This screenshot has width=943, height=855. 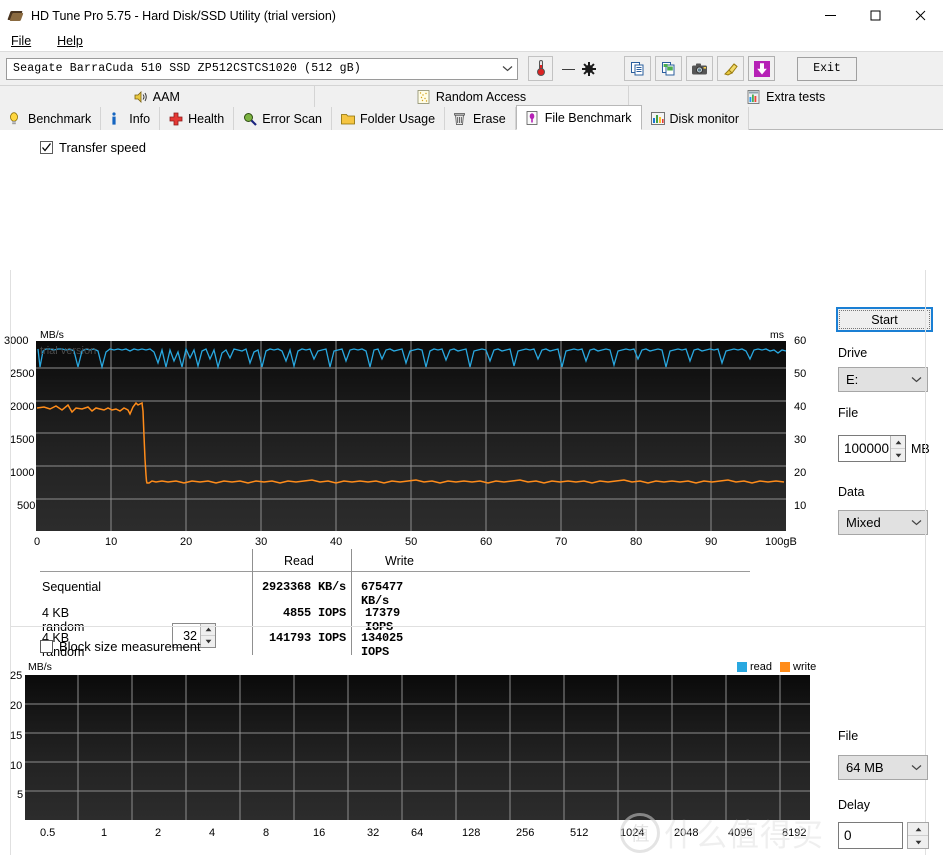 I want to click on tab-file-benchmark: File Benchmark, so click(x=578, y=117).